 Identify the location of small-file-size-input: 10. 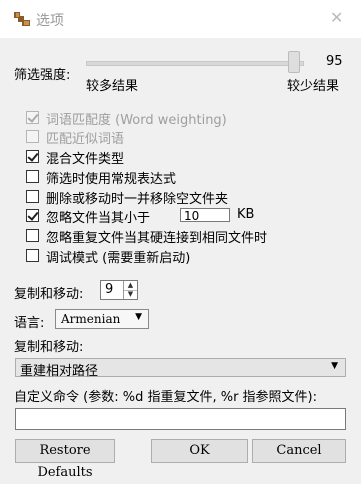
(205, 215).